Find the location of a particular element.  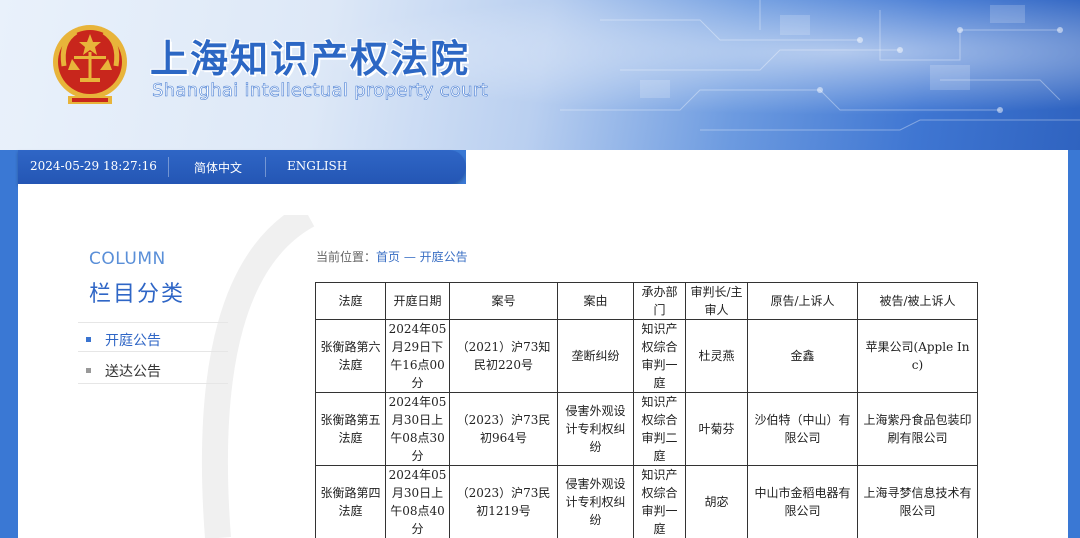

cell-plaintiff: 沙伯特（中山）有限公司 is located at coordinates (802, 429).